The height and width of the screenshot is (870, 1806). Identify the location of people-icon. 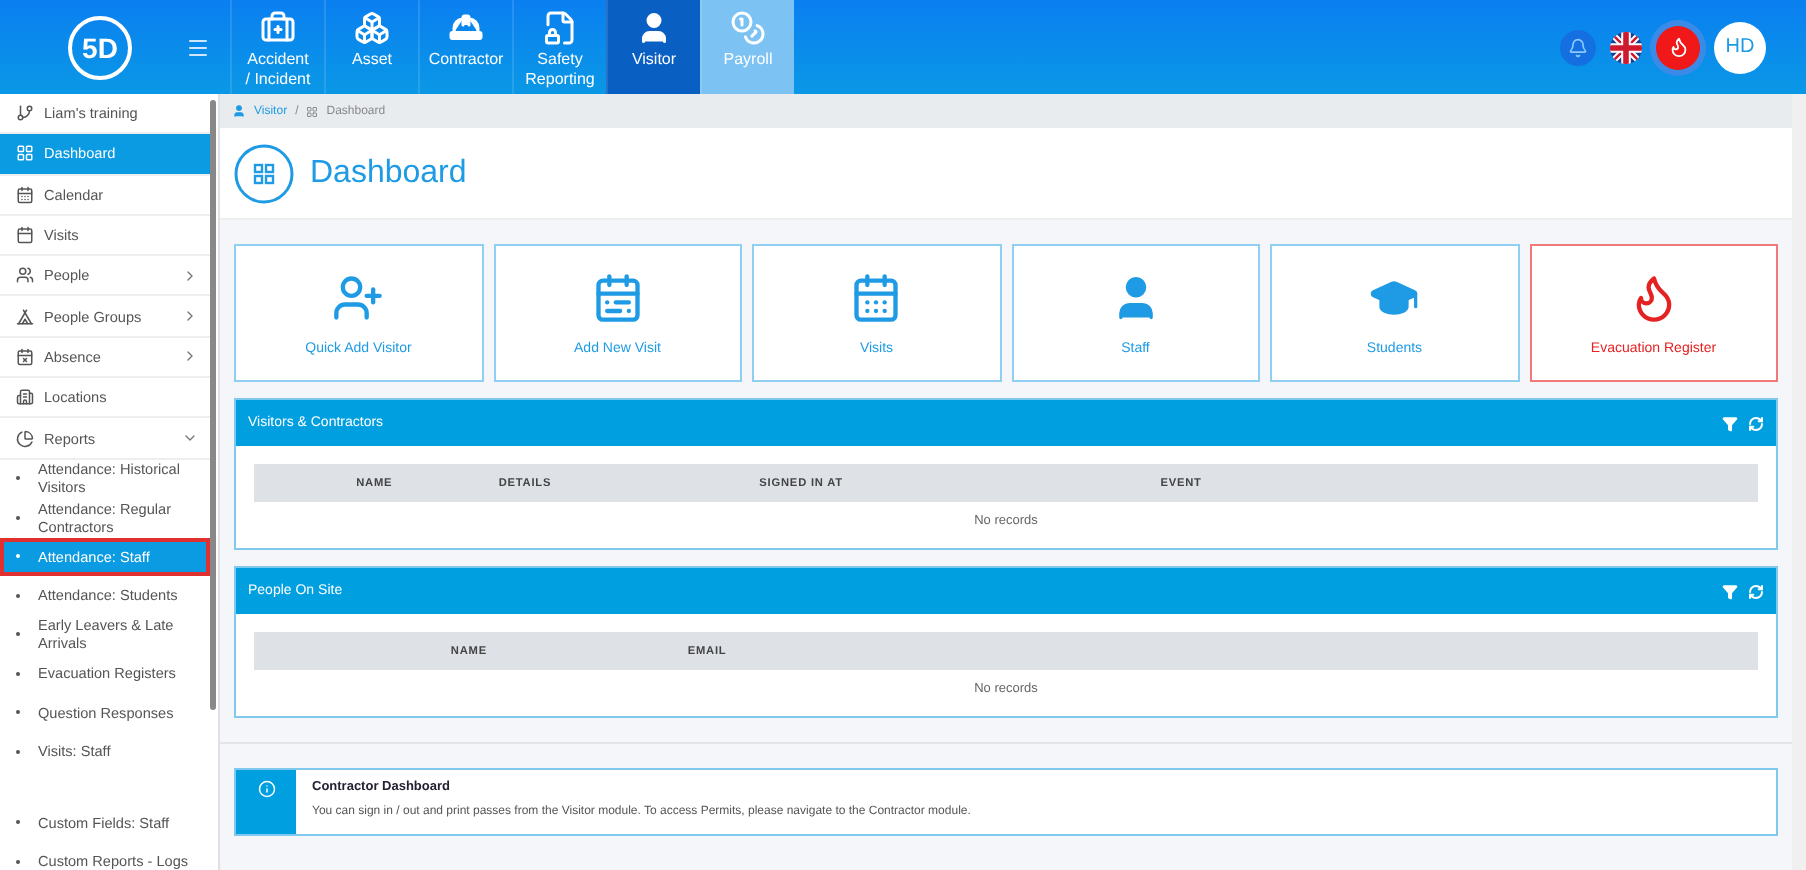
(25, 275).